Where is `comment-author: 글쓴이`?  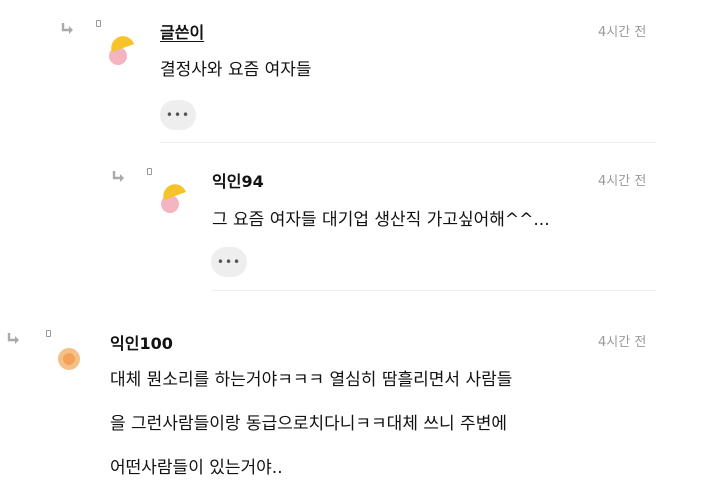
comment-author: 글쓴이 is located at coordinates (182, 31).